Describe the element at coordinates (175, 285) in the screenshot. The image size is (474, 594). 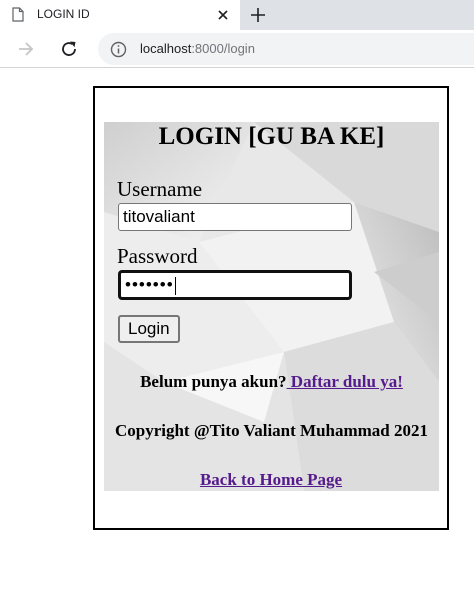
I see `text-caret` at that location.